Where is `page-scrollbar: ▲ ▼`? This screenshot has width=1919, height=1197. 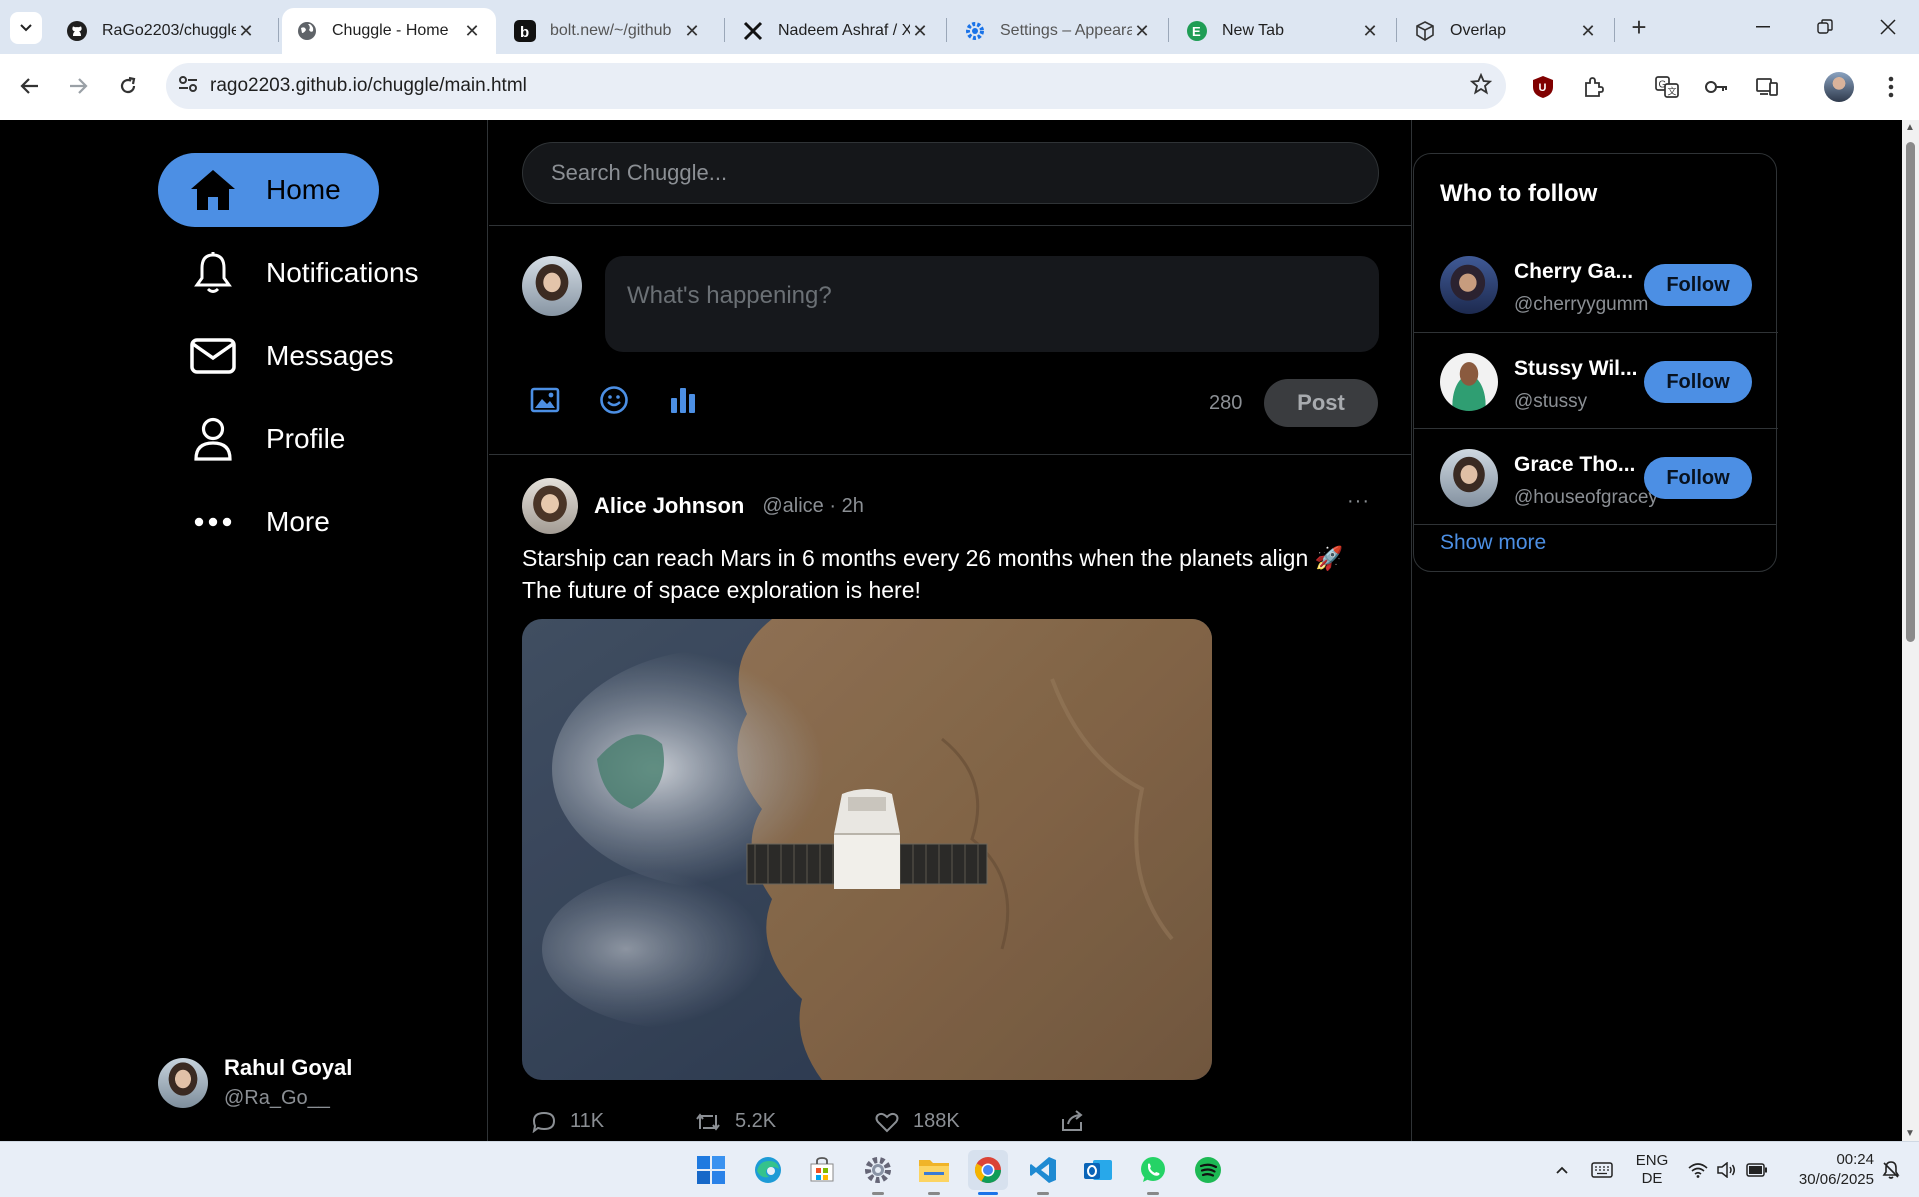
page-scrollbar: ▲ ▼ is located at coordinates (1910, 630).